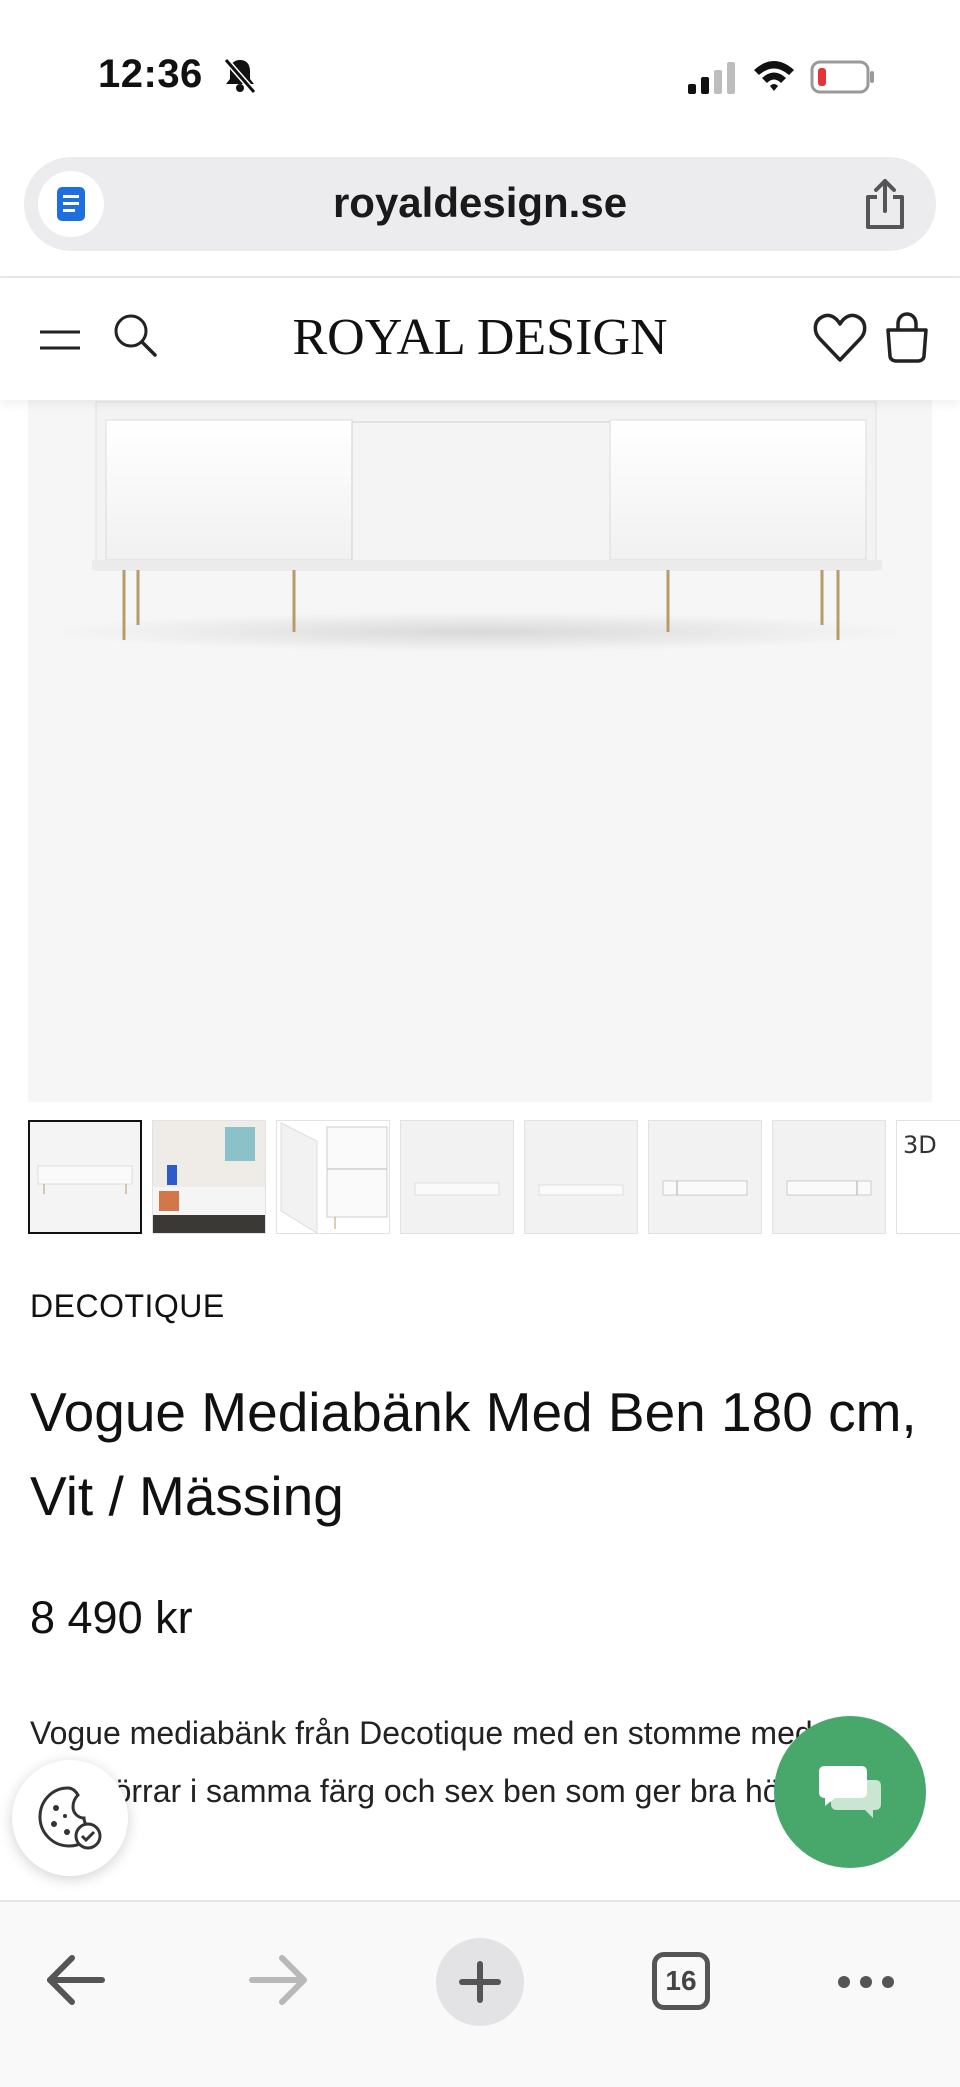 The image size is (960, 2087). Describe the element at coordinates (681, 1981) in the screenshot. I see `tabs-count-button: 16` at that location.